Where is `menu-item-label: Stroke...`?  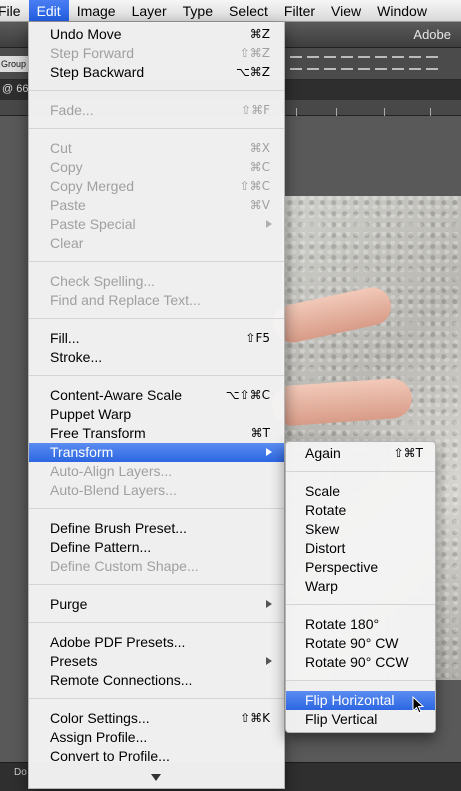
menu-item-label: Stroke... is located at coordinates (76, 357).